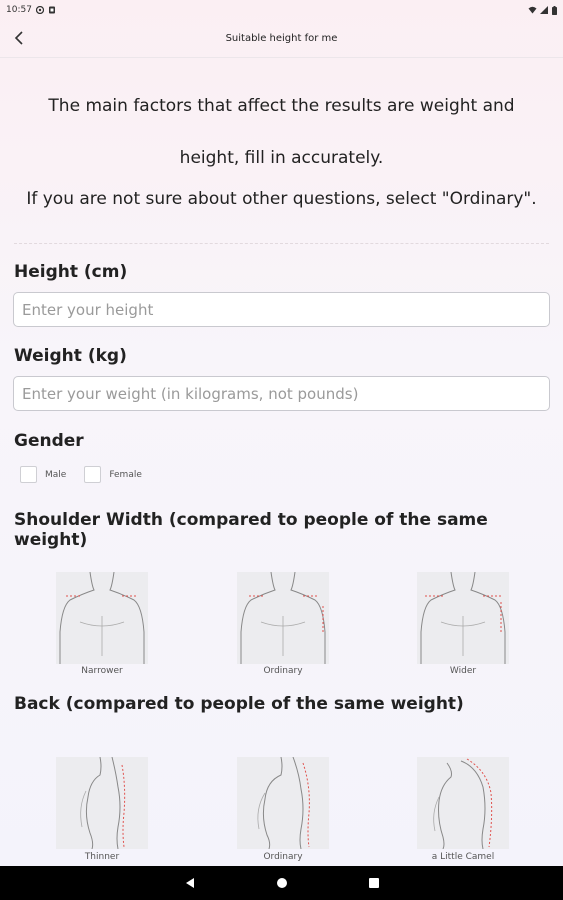  I want to click on male-label: Male, so click(56, 474).